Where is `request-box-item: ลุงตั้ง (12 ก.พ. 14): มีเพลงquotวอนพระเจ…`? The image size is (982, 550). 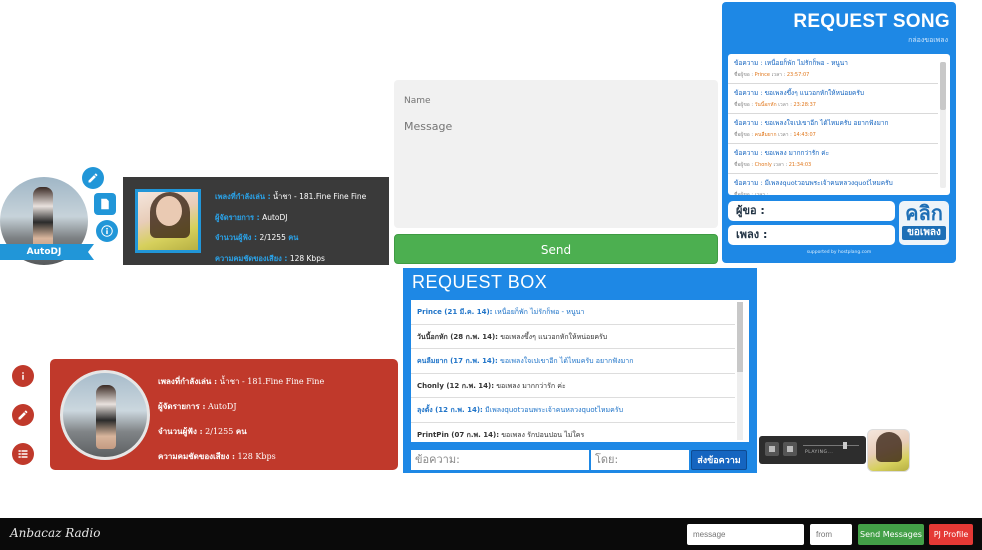
request-box-item: ลุงตั้ง (12 ก.พ. 14): มีเพลงquotวอนพระเจ… is located at coordinates (573, 410).